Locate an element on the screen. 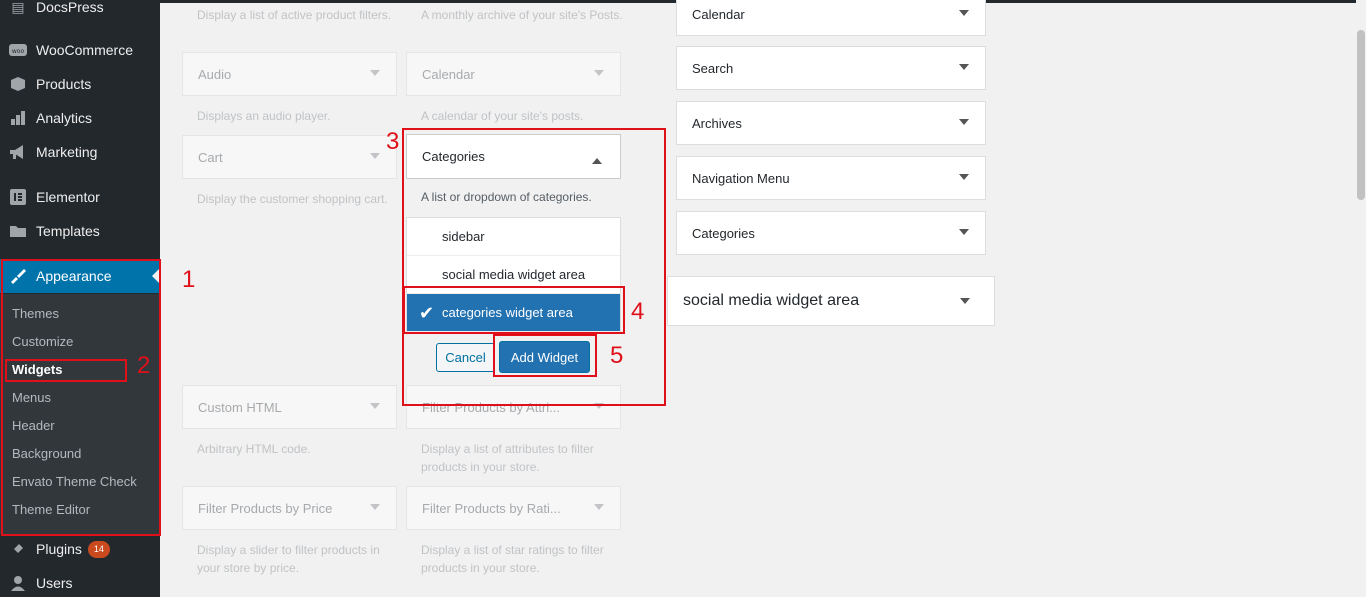 Image resolution: width=1366 pixels, height=597 pixels. area-widget-calendar: Calendar is located at coordinates (831, 18).